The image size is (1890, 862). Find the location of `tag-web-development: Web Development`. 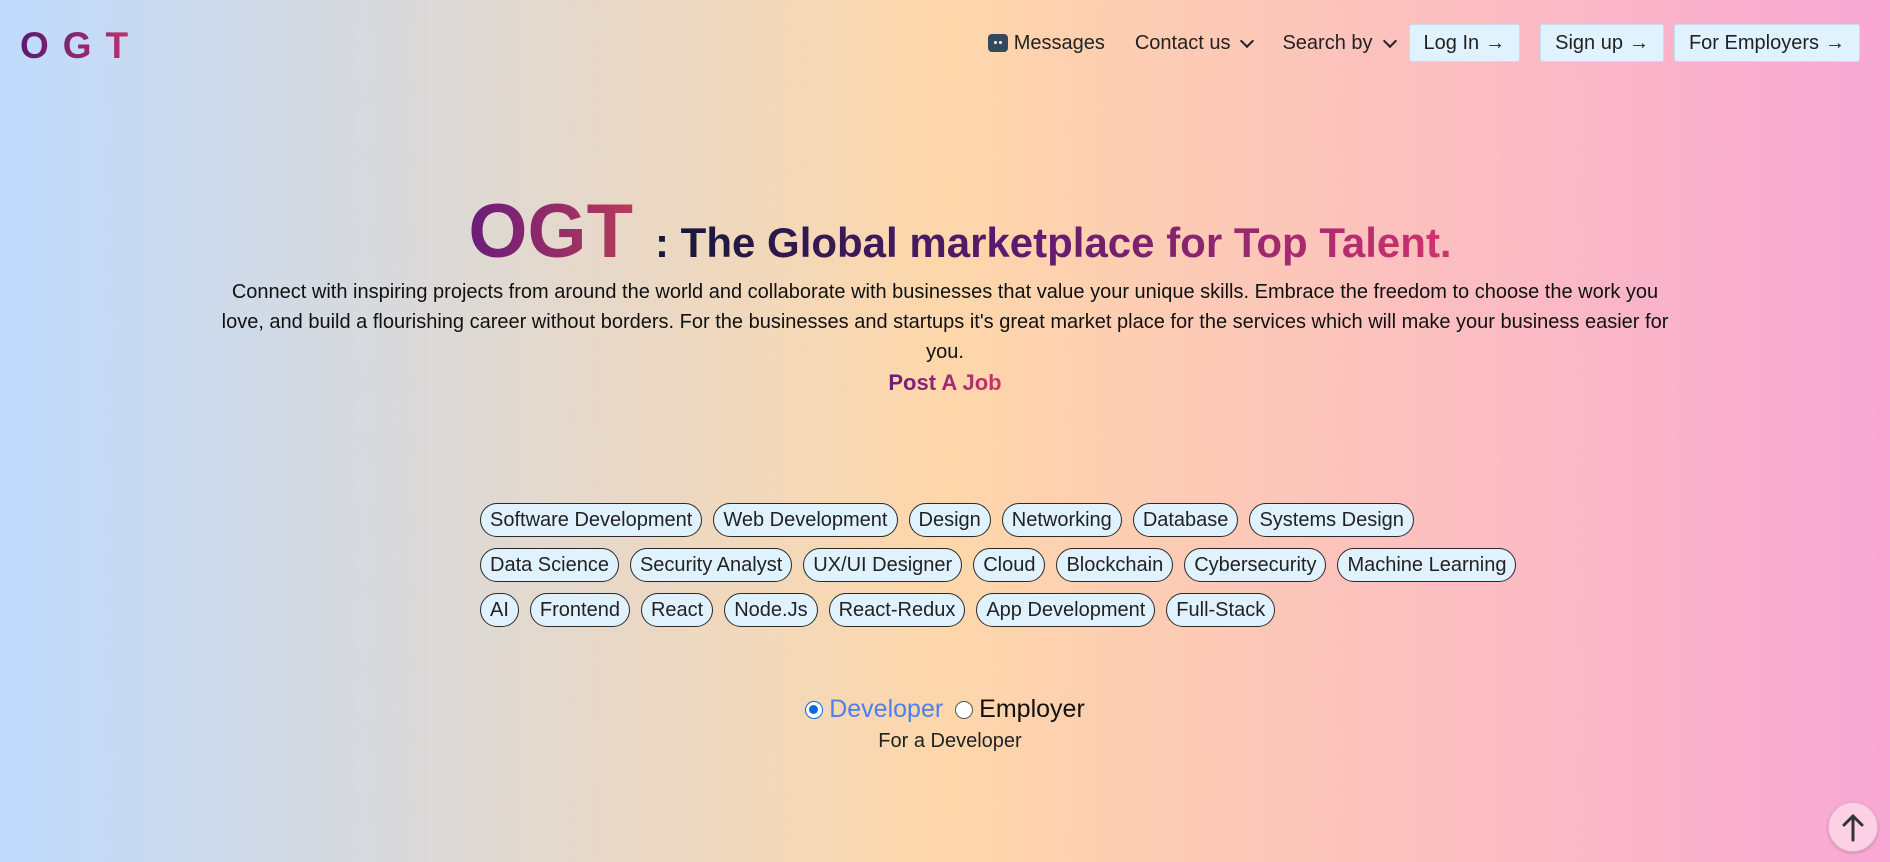

tag-web-development: Web Development is located at coordinates (805, 520).